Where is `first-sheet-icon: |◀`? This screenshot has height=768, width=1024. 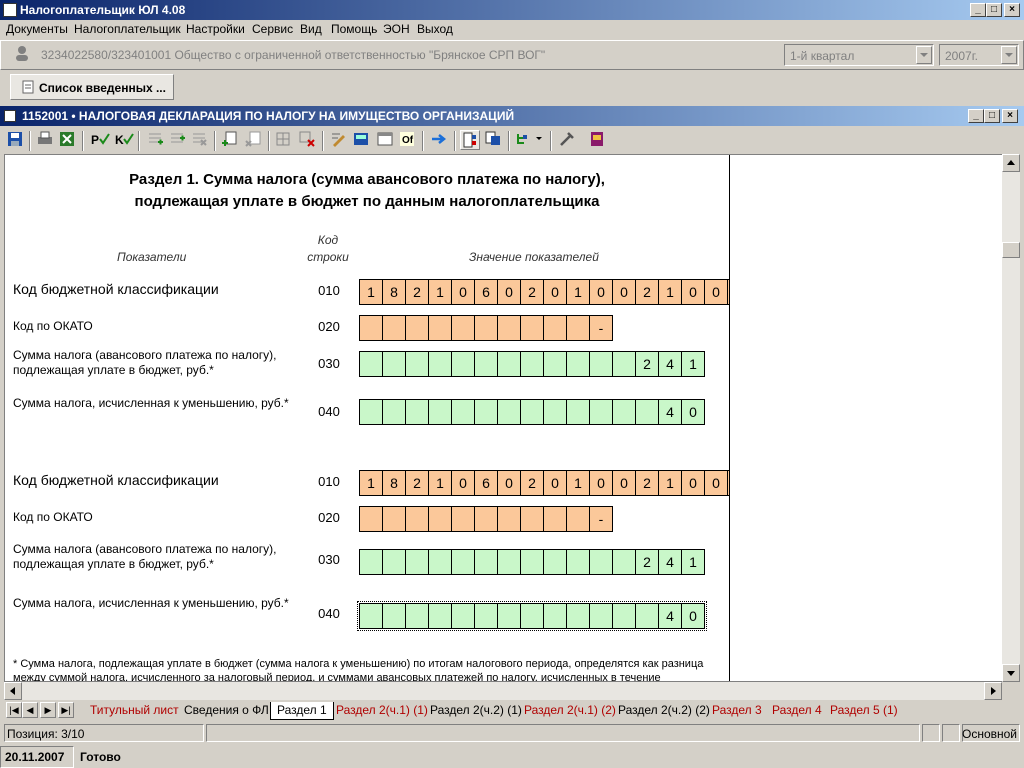 first-sheet-icon: |◀ is located at coordinates (14, 710).